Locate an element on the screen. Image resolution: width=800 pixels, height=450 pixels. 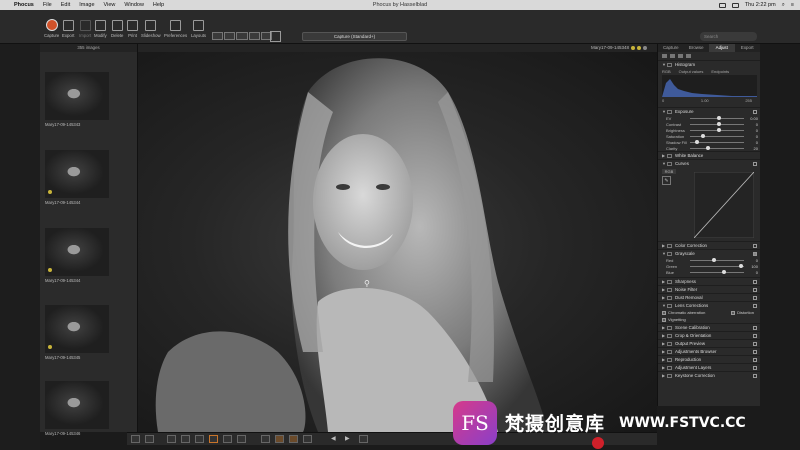
tab-adjust: Adjust is located at coordinates (722, 48).